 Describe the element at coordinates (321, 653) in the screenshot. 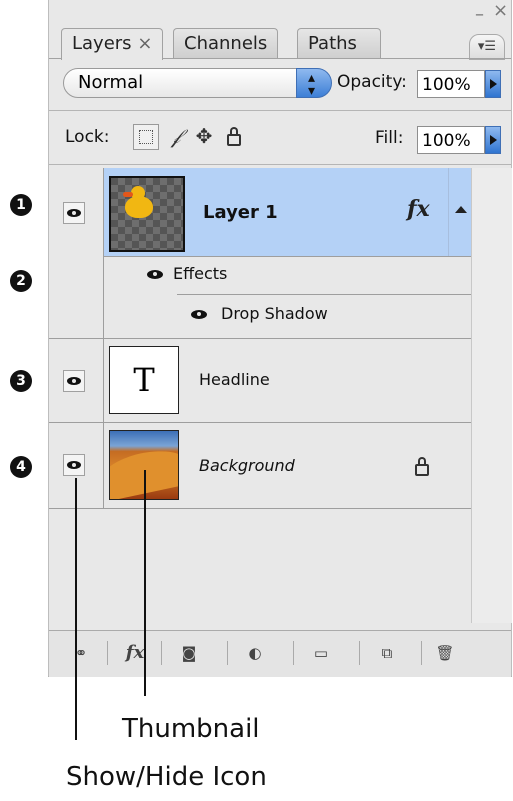

I see `new-group-folder-icon: ▭` at that location.